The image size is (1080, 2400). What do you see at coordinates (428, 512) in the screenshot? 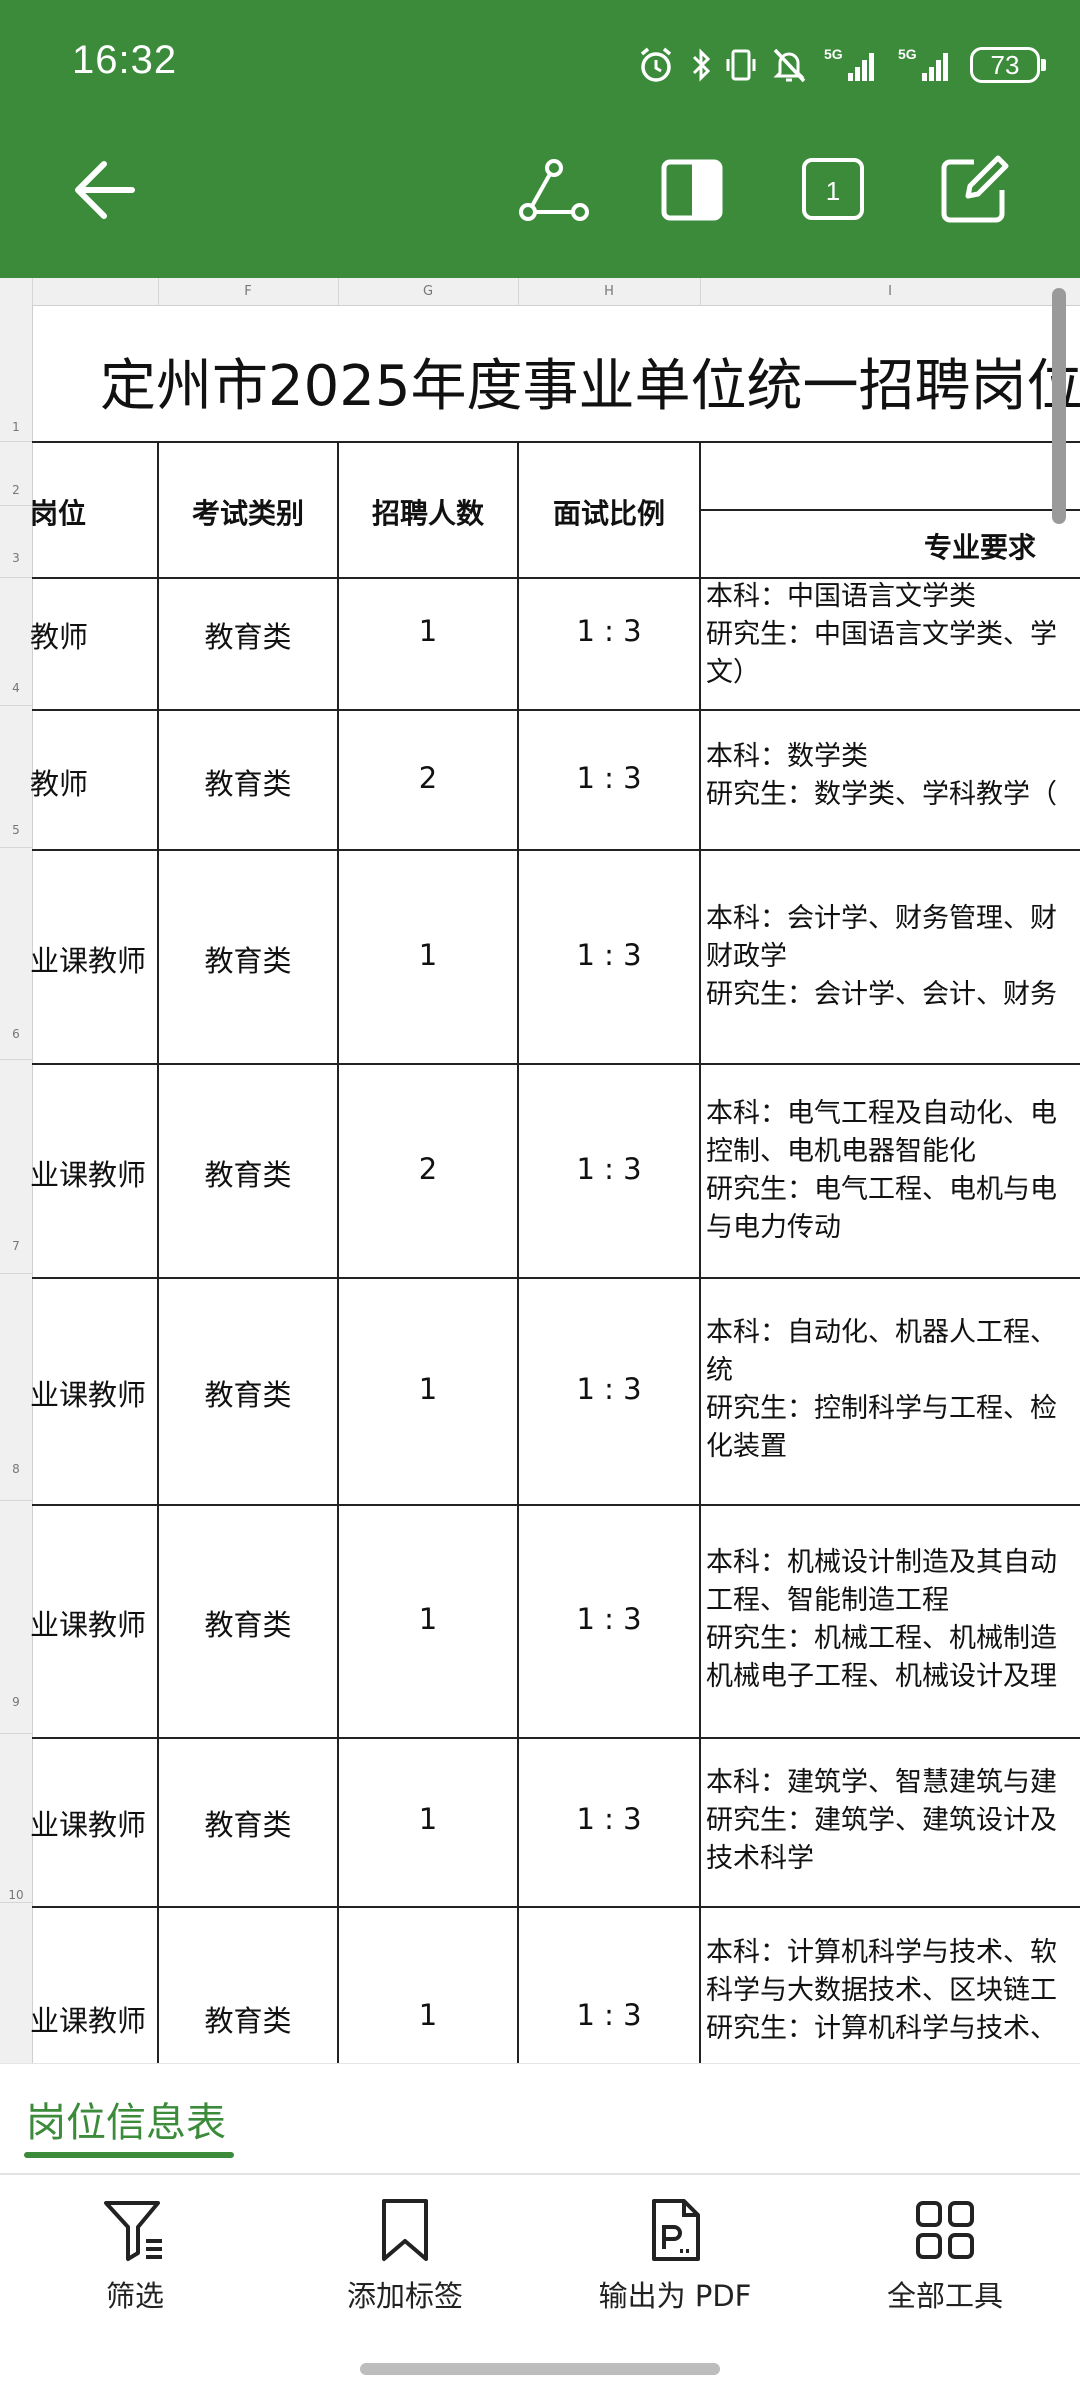
I see `header-recruit-count: 招聘人数` at bounding box center [428, 512].